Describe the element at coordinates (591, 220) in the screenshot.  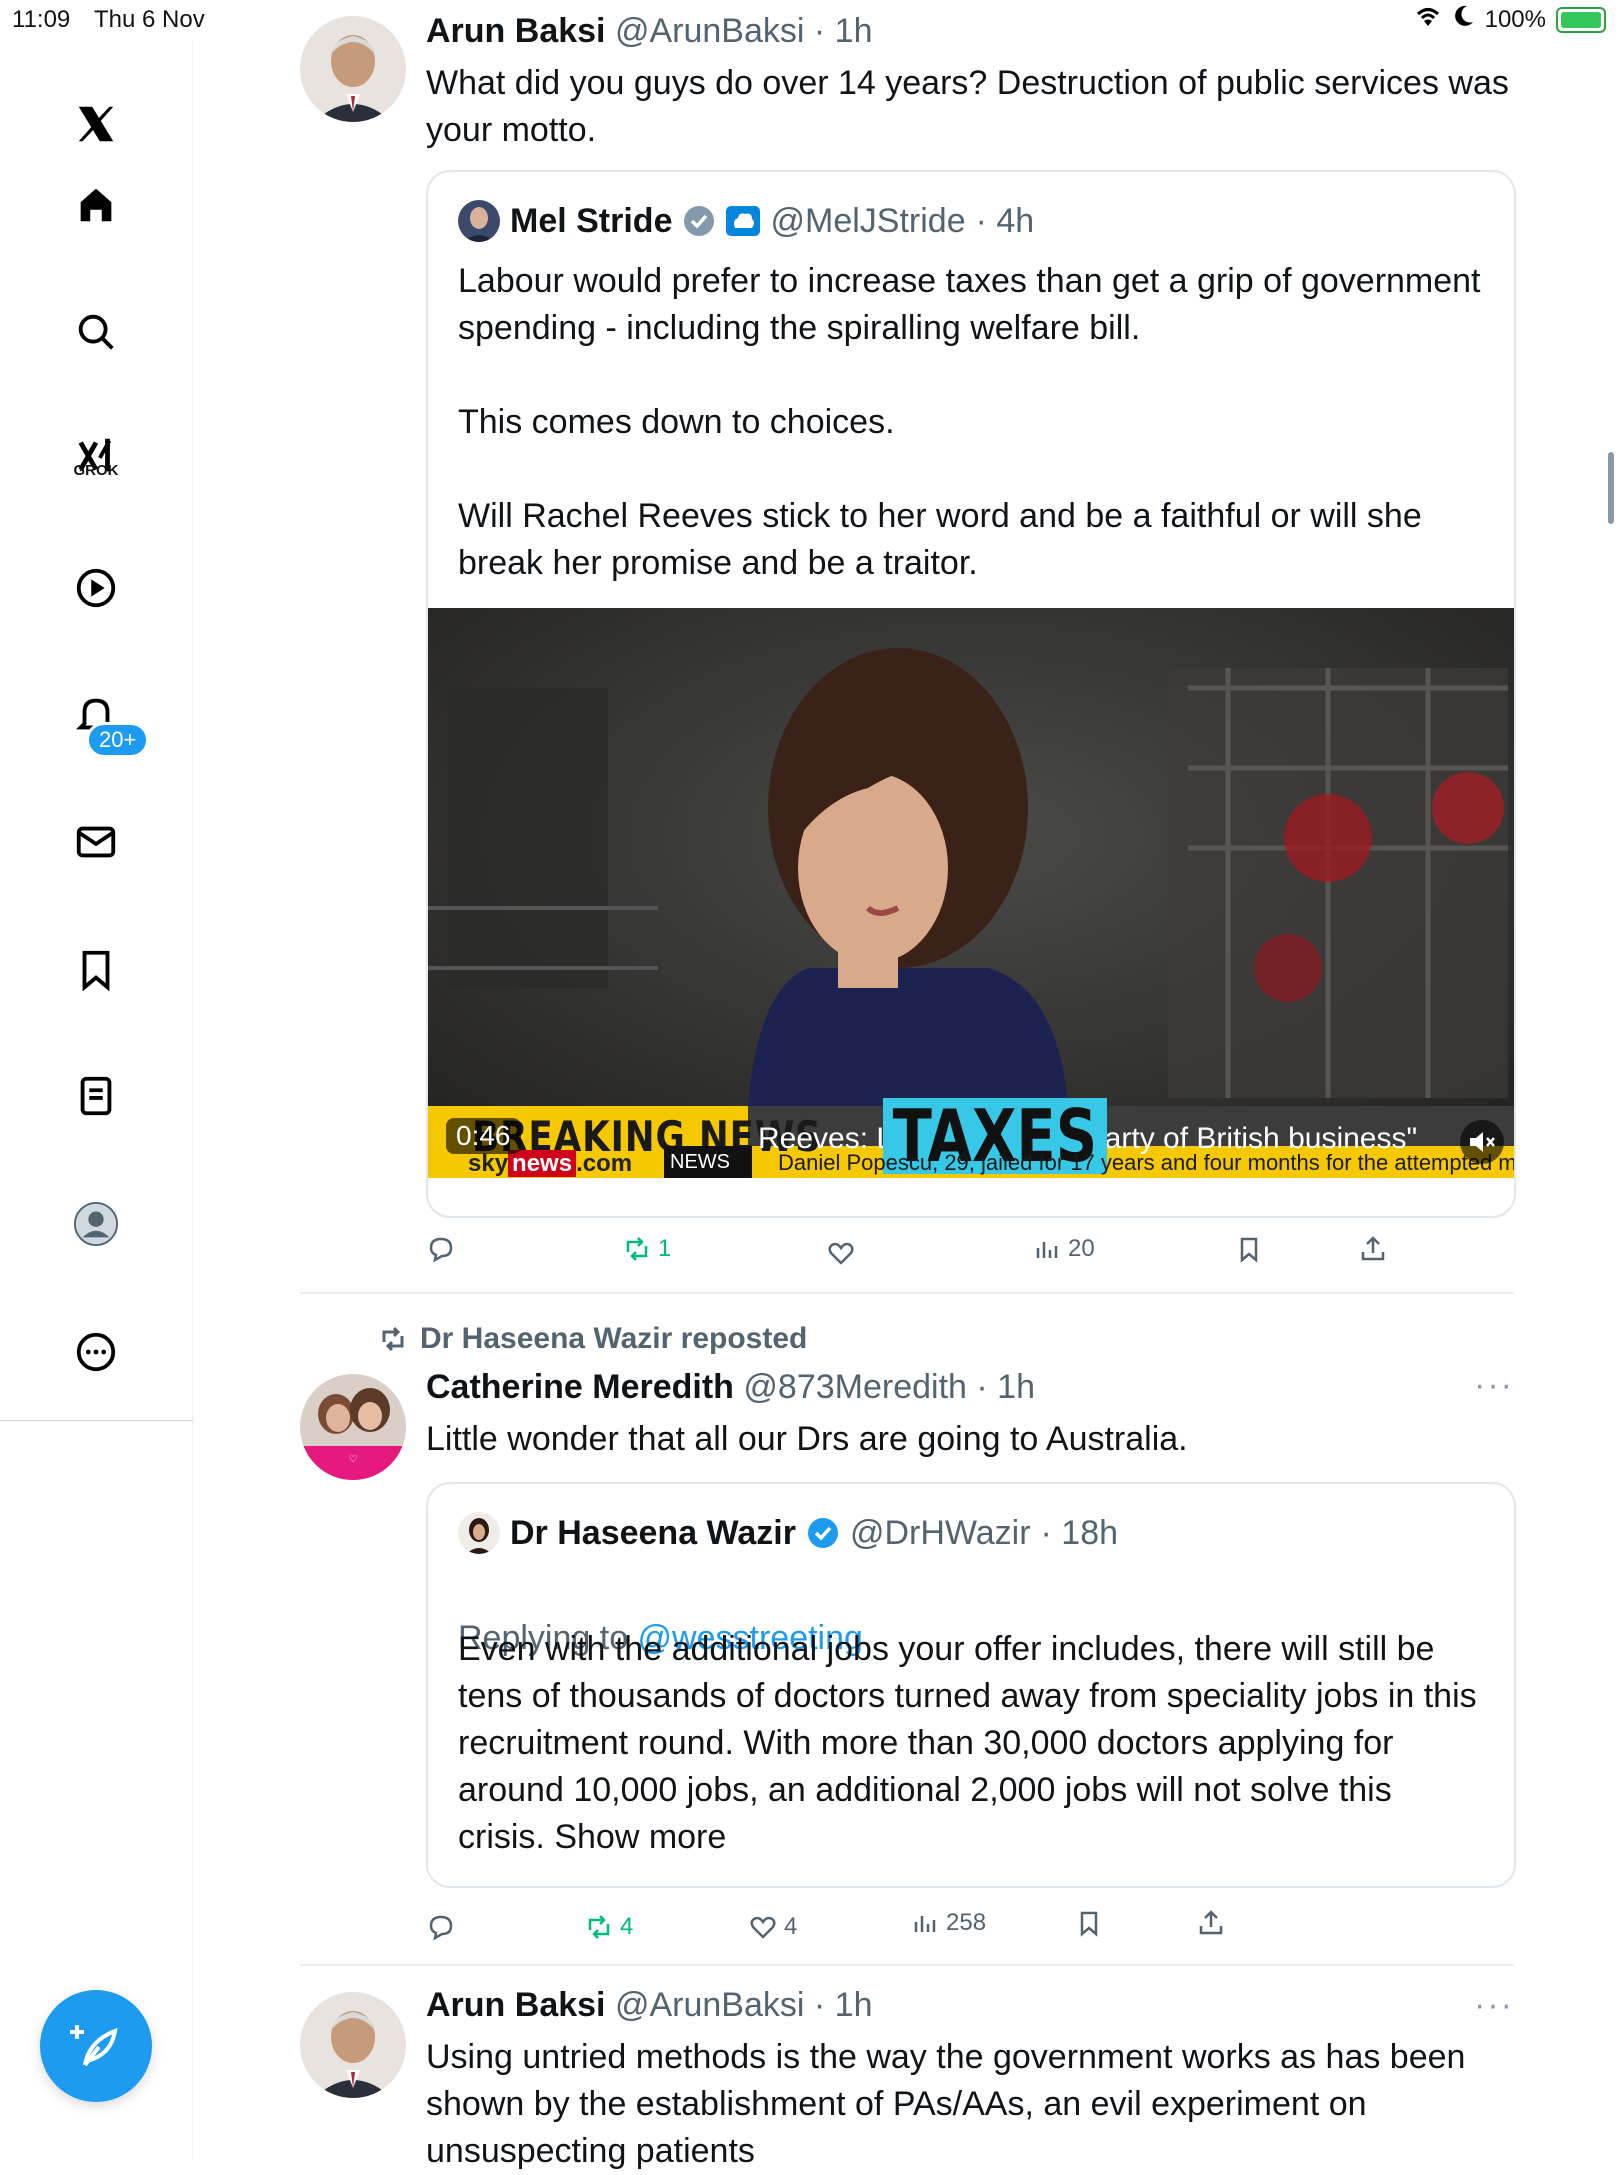
I see `quote-author-name: Mel Stride` at that location.